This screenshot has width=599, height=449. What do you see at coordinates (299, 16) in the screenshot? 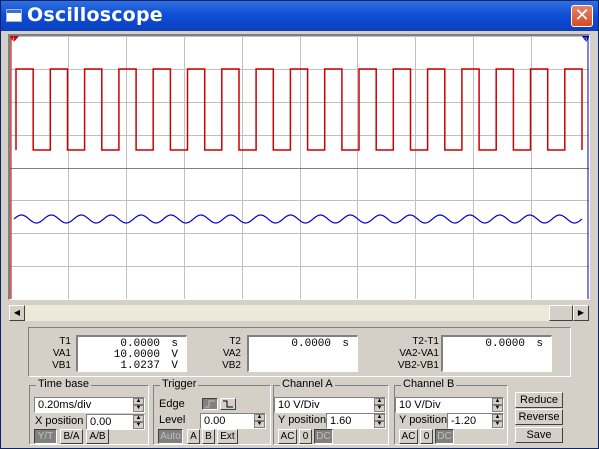
I see `title-bar: Oscilloscope ✕` at bounding box center [299, 16].